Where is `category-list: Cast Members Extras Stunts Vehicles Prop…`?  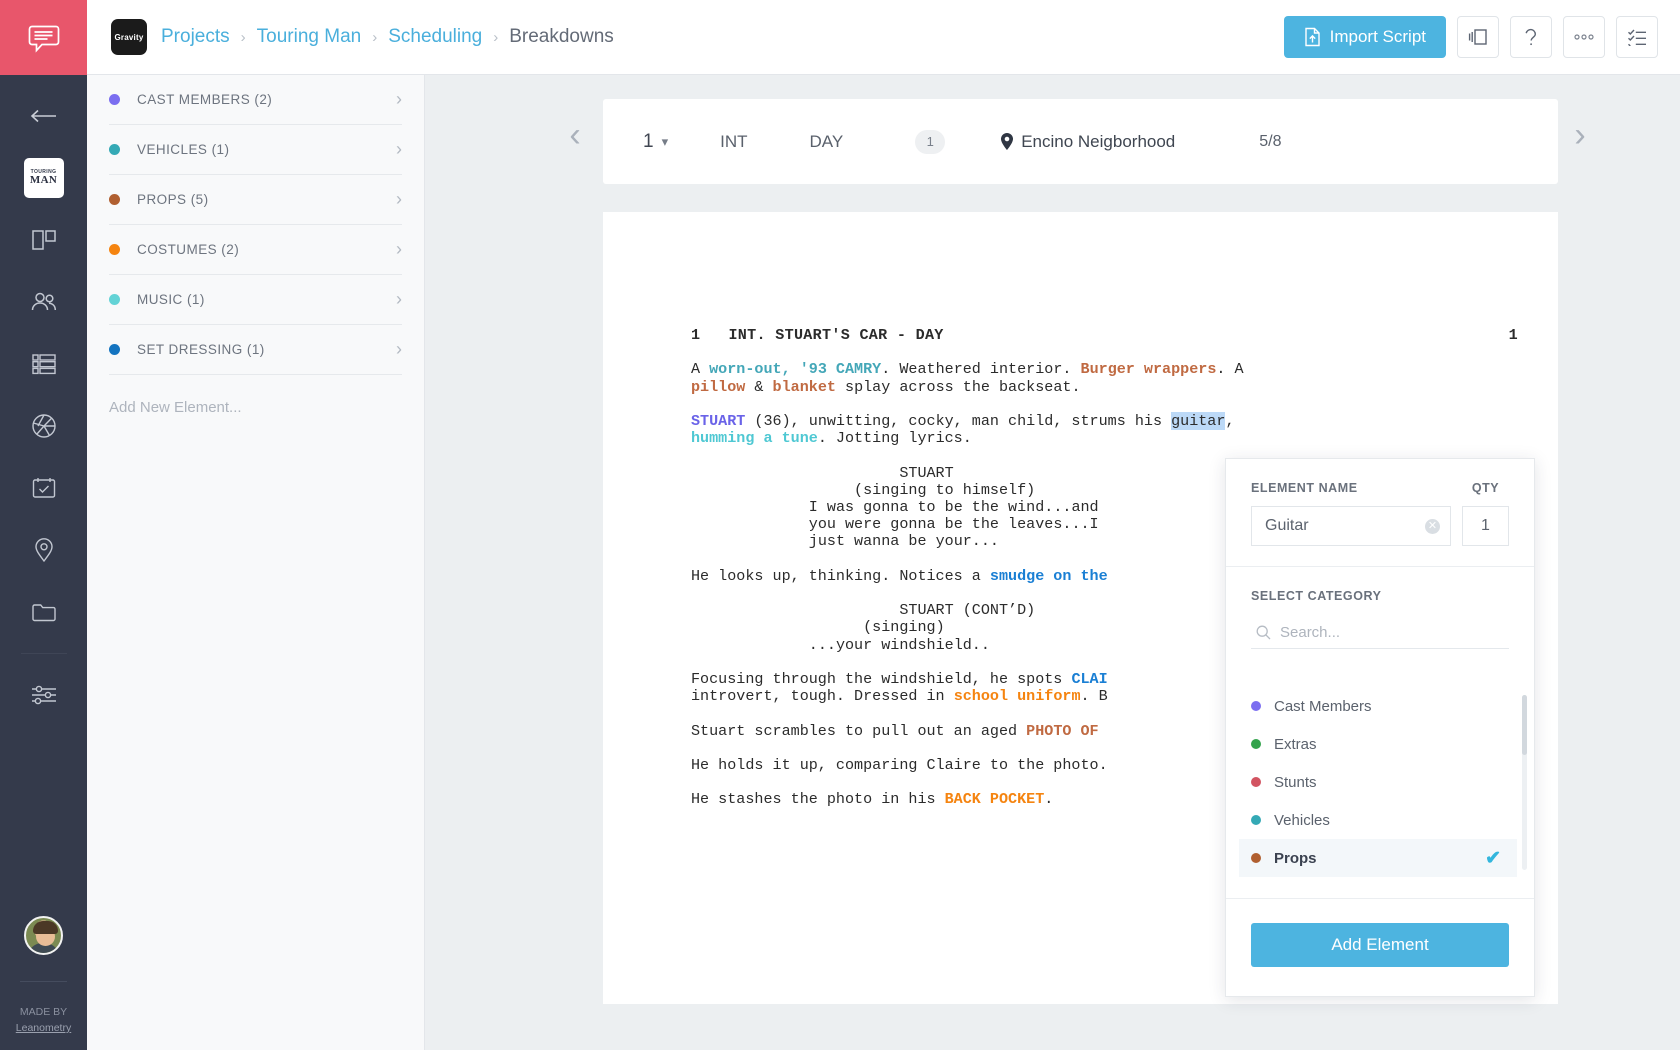 category-list: Cast Members Extras Stunts Vehicles Prop… is located at coordinates (1378, 782).